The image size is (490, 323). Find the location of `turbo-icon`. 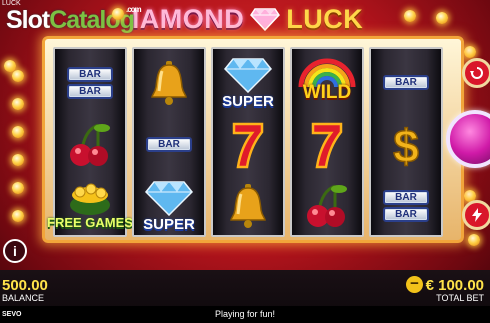

turbo-icon is located at coordinates (477, 215).